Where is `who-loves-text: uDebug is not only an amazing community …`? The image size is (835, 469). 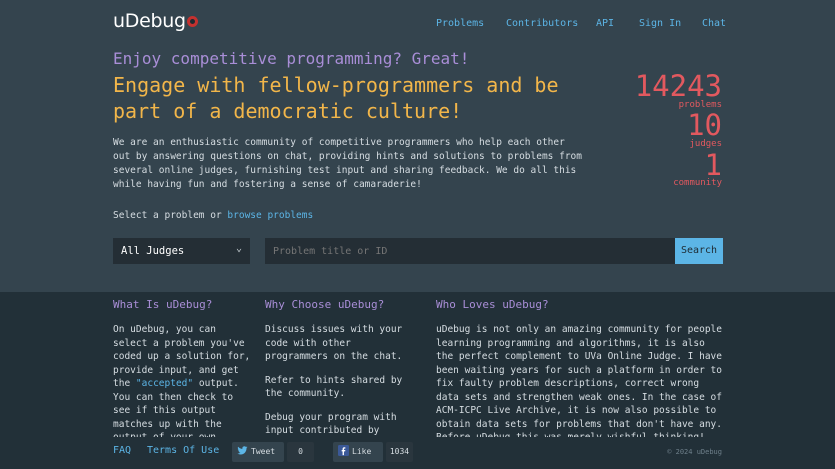
who-loves-text: uDebug is not only an amazing community … is located at coordinates (579, 380).